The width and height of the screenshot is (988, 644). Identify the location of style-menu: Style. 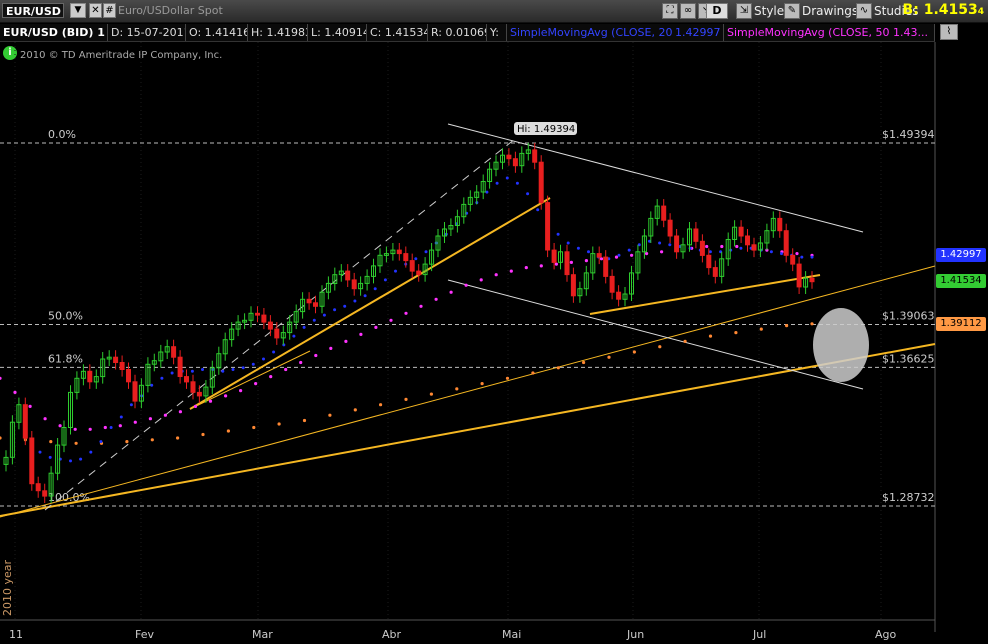
(769, 11).